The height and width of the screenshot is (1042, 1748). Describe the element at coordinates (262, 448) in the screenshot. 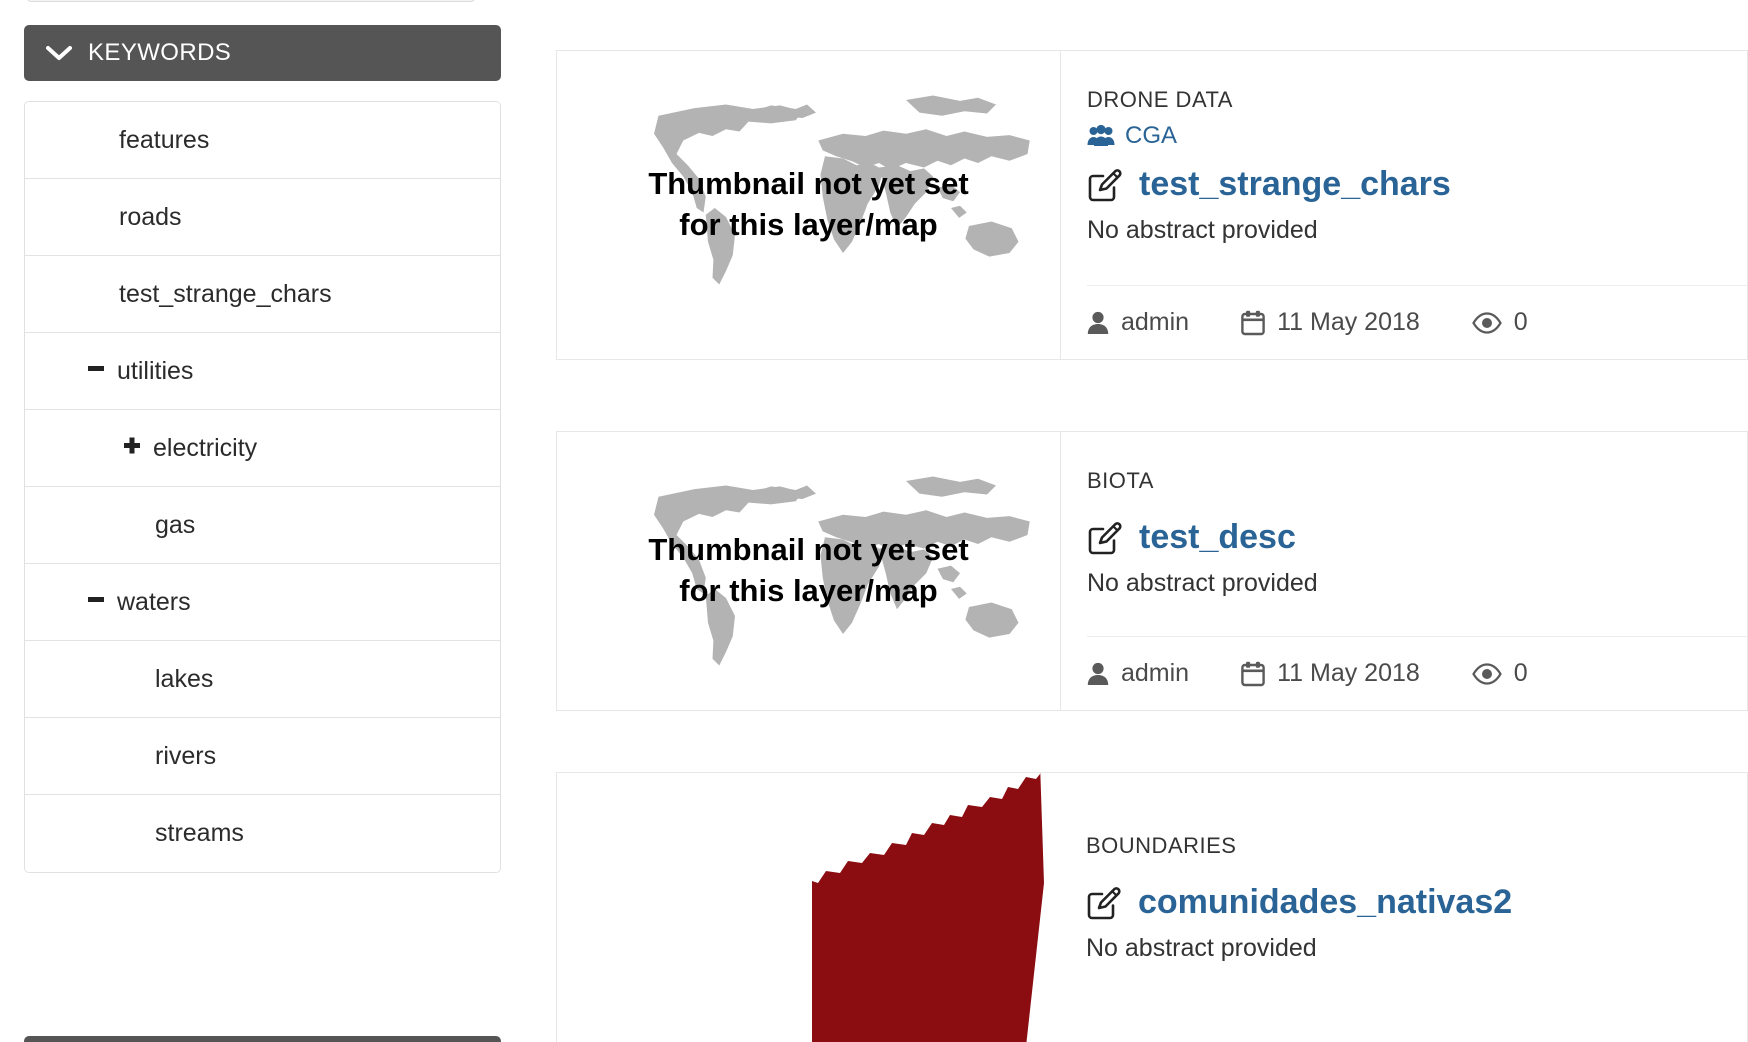

I see `keyword-item-electricity: electricity` at that location.